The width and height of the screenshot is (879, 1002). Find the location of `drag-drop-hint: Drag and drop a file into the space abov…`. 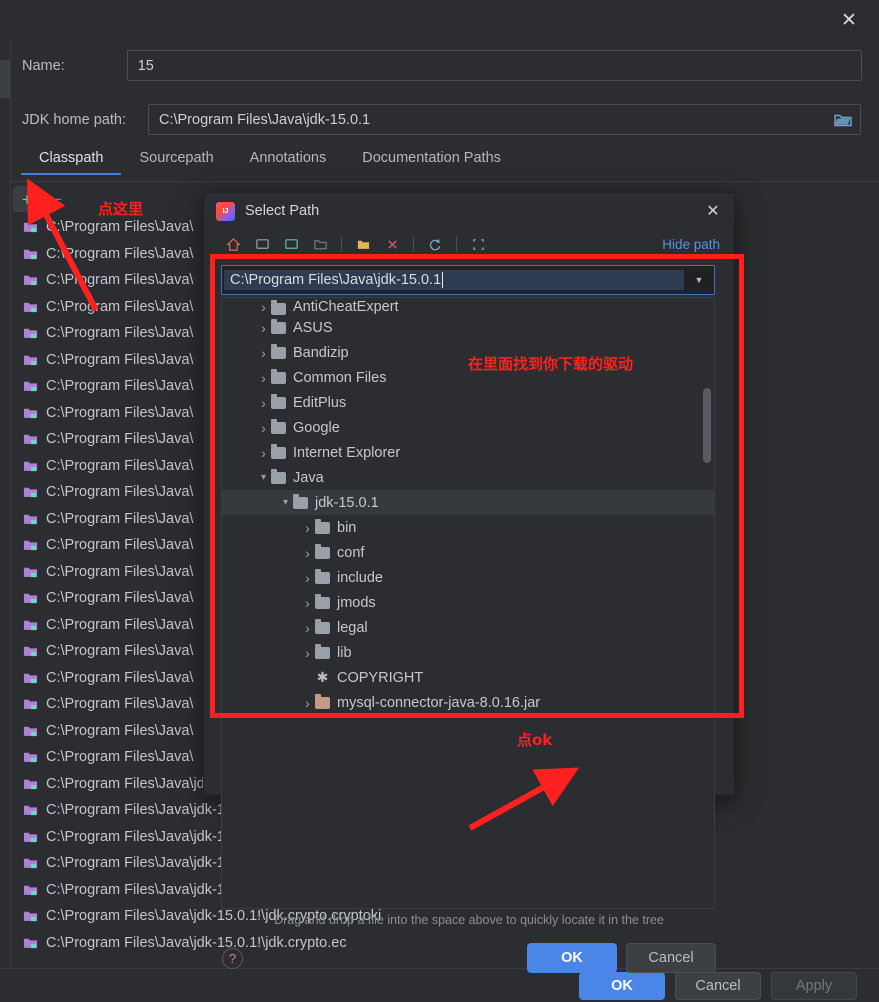

drag-drop-hint: Drag and drop a file into the space abov… is located at coordinates (469, 920).